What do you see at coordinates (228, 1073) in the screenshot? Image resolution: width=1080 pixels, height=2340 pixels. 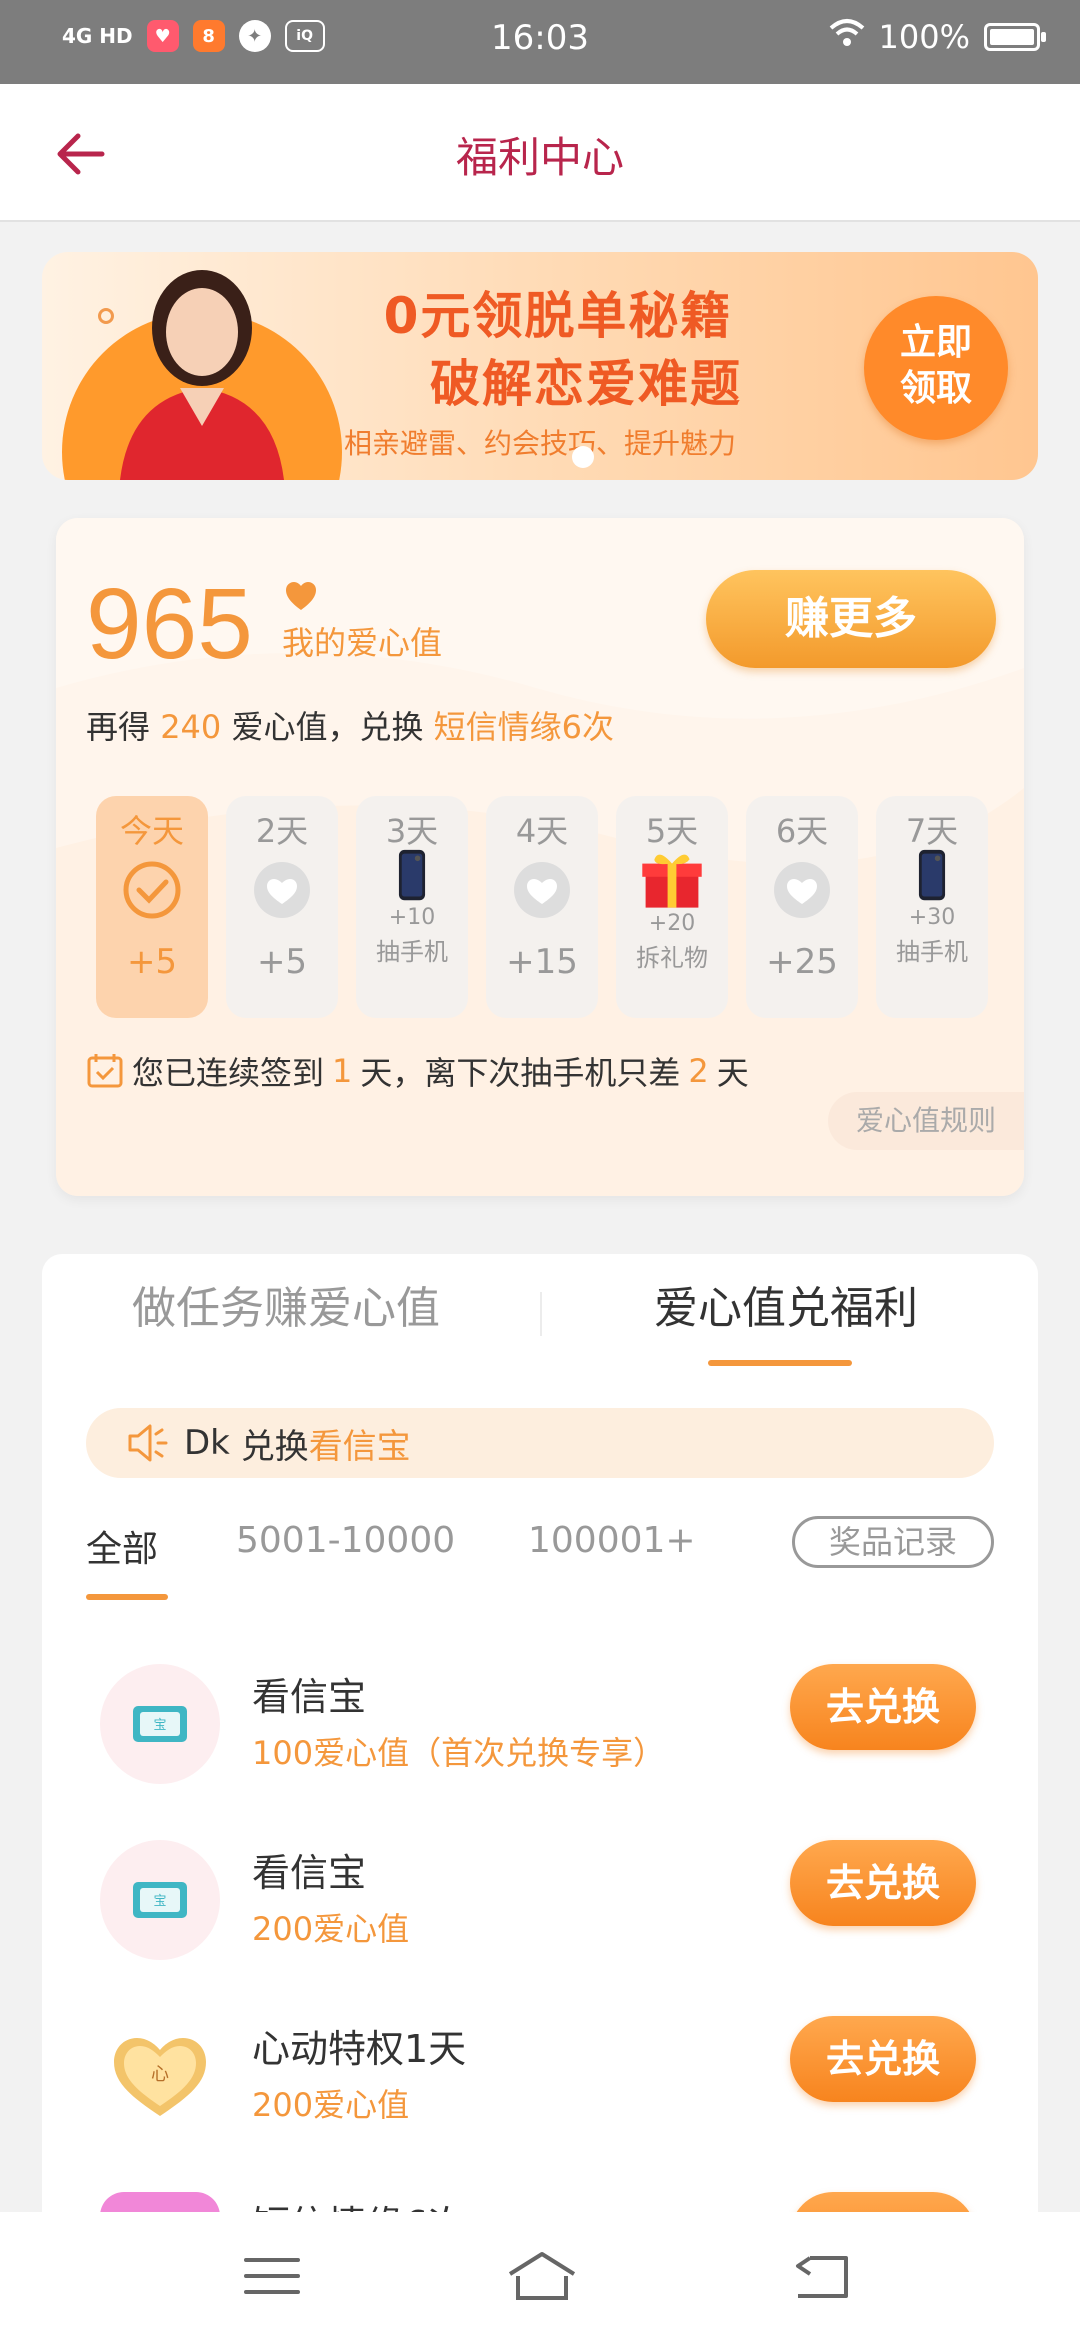 I see `streak-prefix: 您已连续签到` at bounding box center [228, 1073].